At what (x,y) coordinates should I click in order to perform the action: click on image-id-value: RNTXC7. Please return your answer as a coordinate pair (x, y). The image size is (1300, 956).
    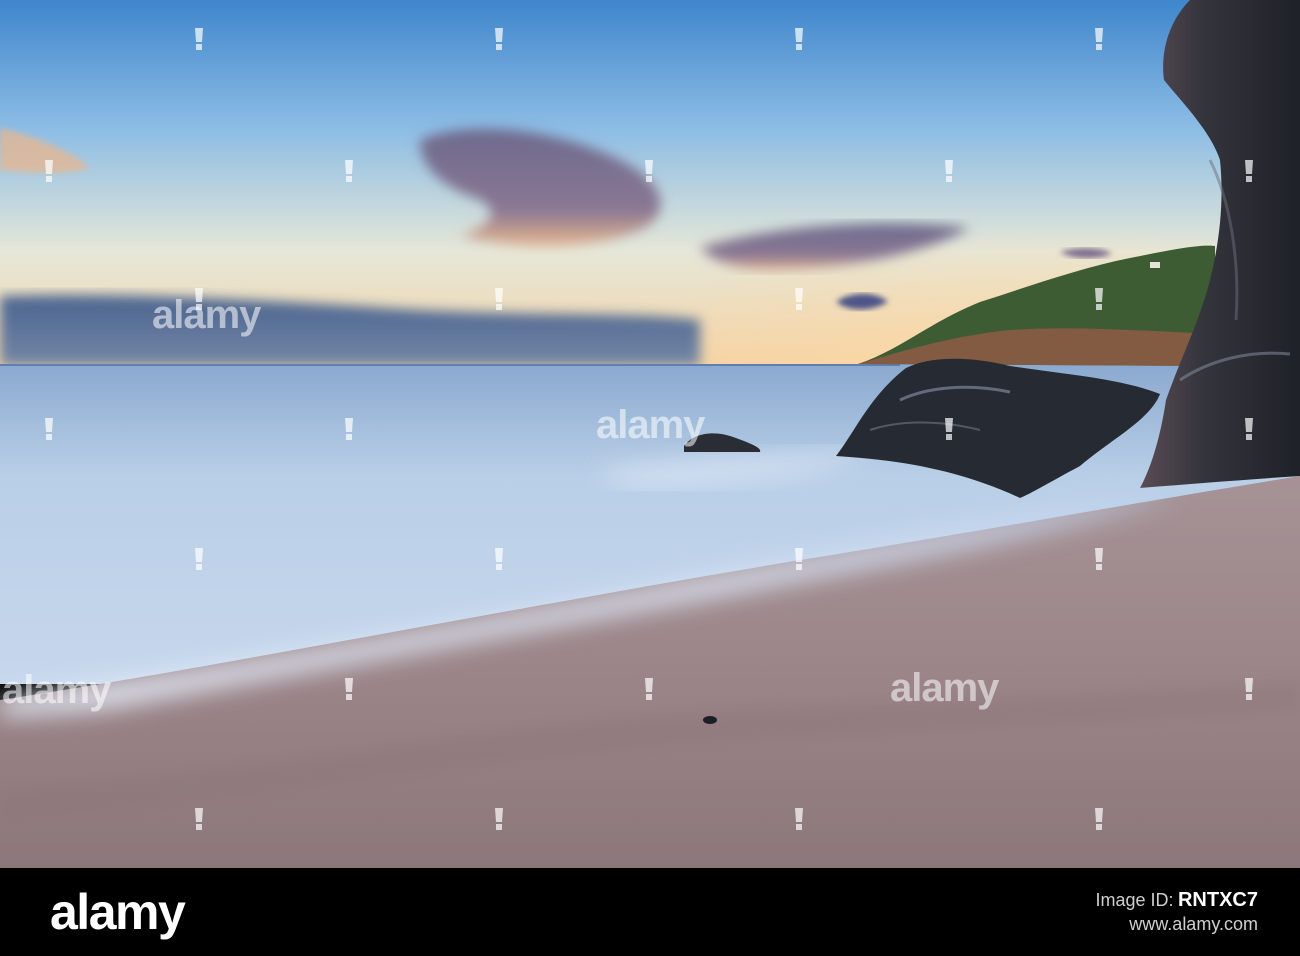
    Looking at the image, I should click on (1217, 900).